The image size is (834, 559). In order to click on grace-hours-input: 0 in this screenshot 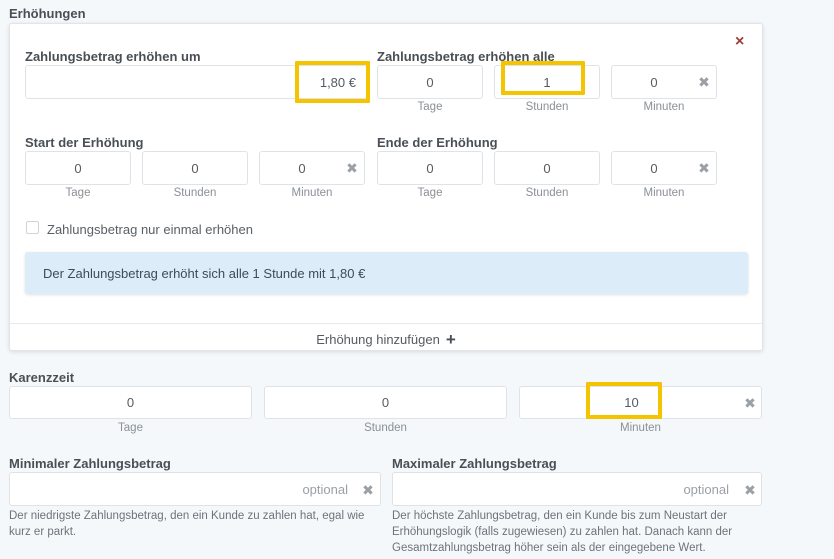, I will do `click(385, 402)`.